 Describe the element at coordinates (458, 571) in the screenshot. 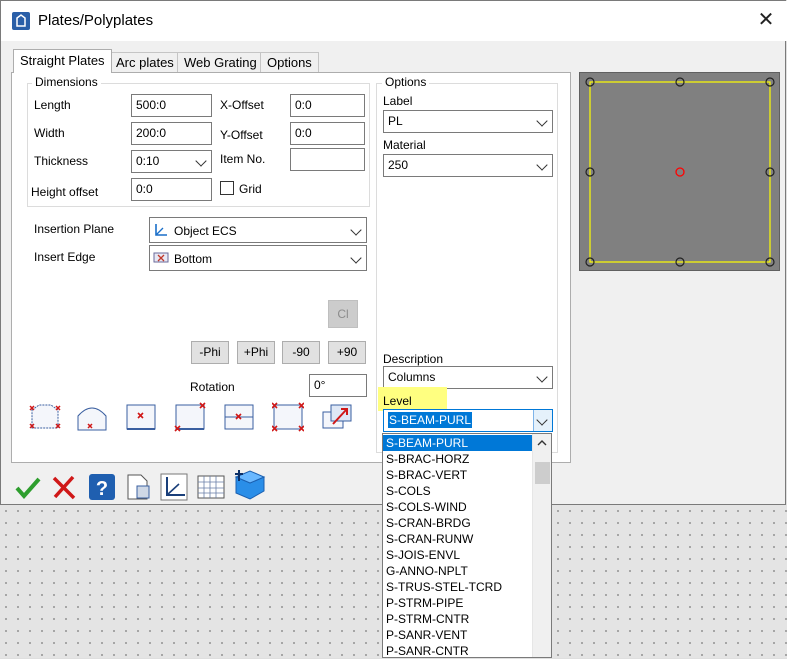

I see `level-dropdown-item: G-ANNO-NPLT` at that location.